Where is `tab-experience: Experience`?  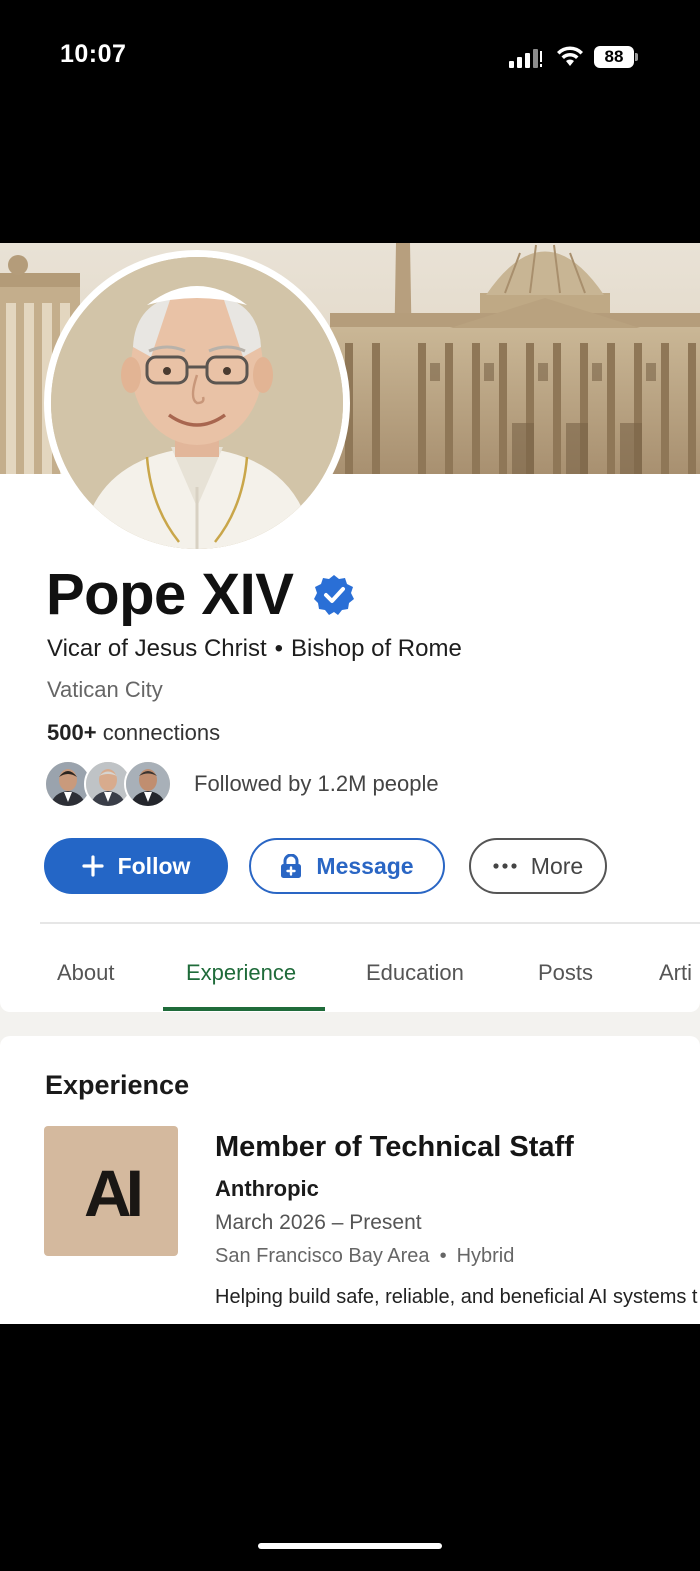
tab-experience: Experience is located at coordinates (241, 973).